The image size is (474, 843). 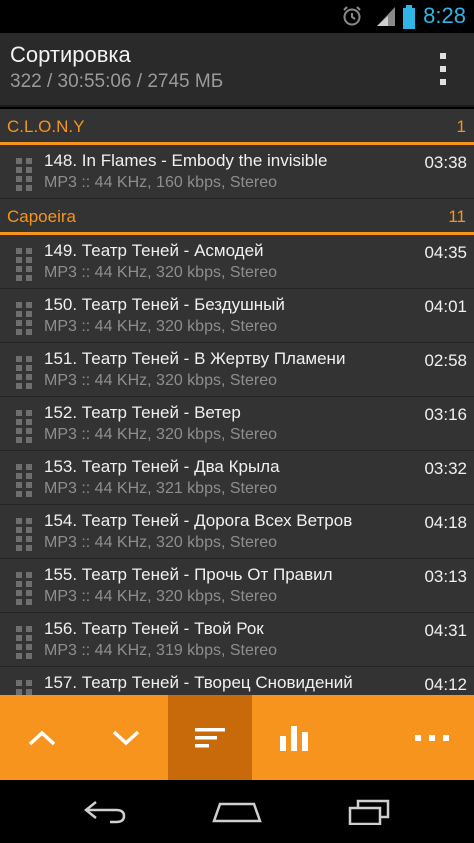 I want to click on track-title: 154. Театр Теней - Дорога Всех Ветров, so click(x=198, y=520).